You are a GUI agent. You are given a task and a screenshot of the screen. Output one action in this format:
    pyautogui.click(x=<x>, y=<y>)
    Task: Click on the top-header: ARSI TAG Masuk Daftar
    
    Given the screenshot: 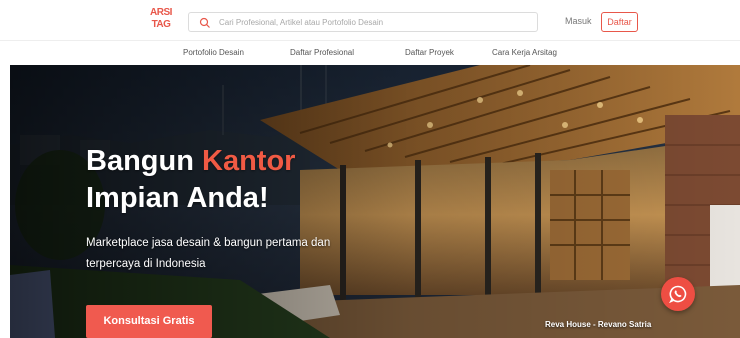 What is the action you would take?
    pyautogui.click(x=370, y=20)
    